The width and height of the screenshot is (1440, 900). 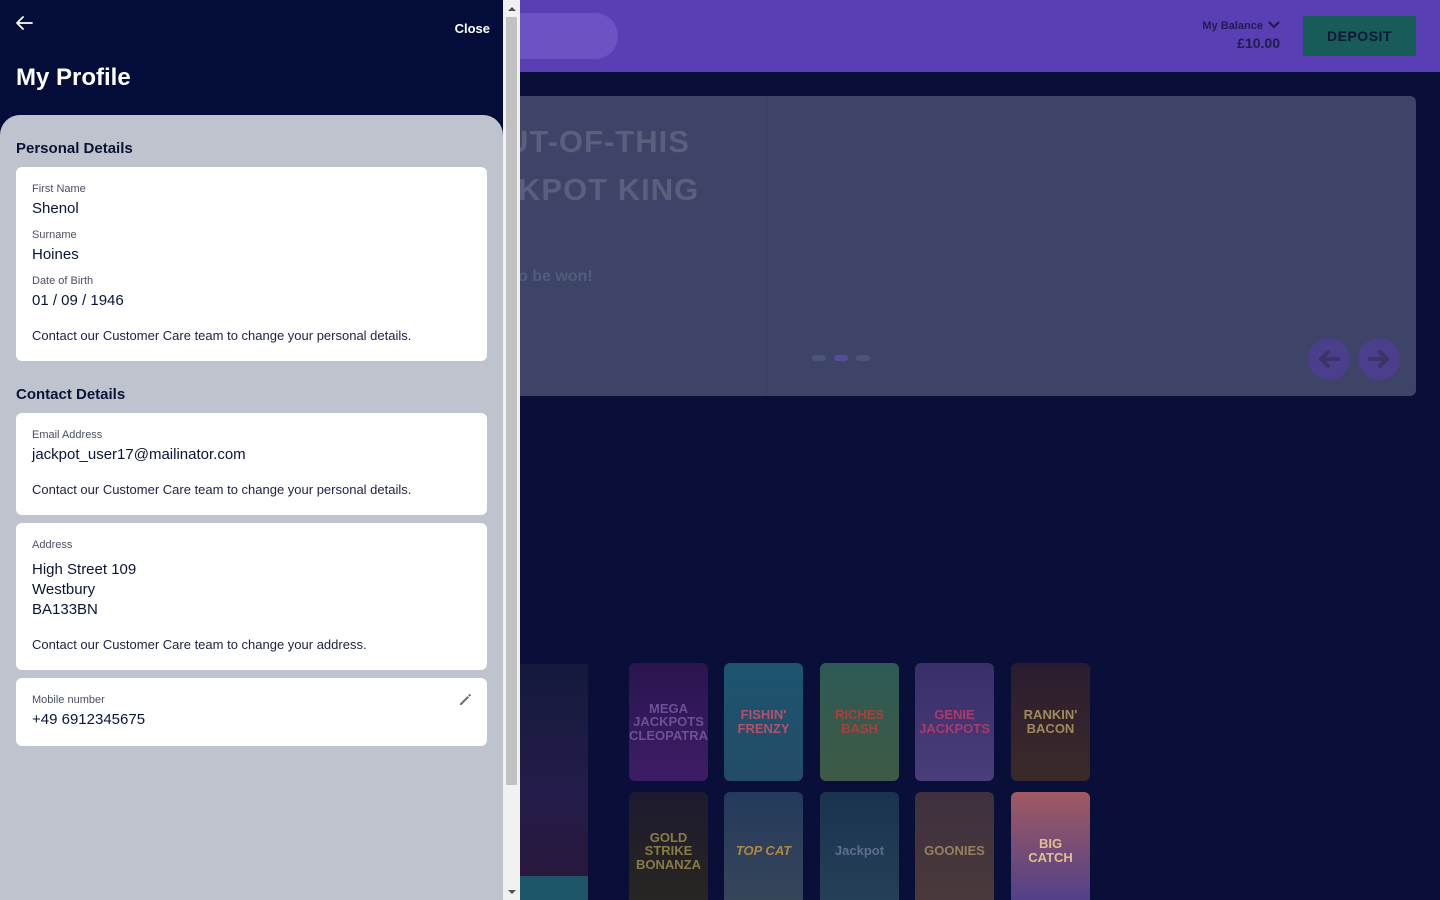 I want to click on mobile-card: Mobile number +49 6912345675, so click(x=251, y=712).